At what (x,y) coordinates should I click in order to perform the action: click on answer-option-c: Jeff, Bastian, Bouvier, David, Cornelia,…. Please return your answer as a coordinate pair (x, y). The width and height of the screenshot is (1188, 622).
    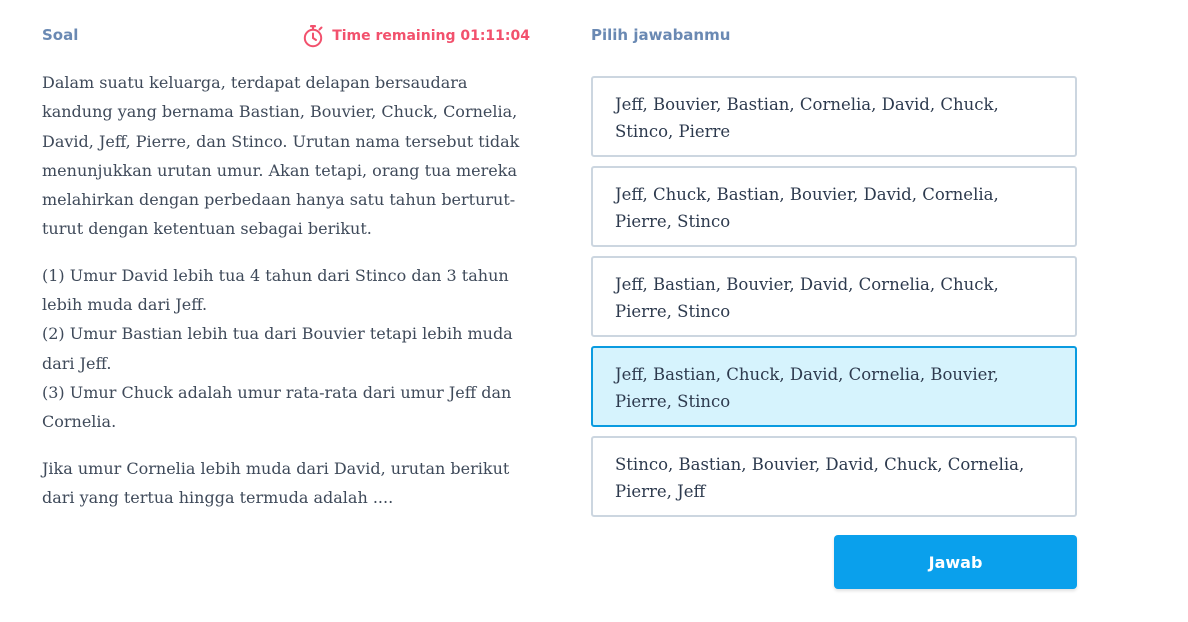
    Looking at the image, I should click on (834, 296).